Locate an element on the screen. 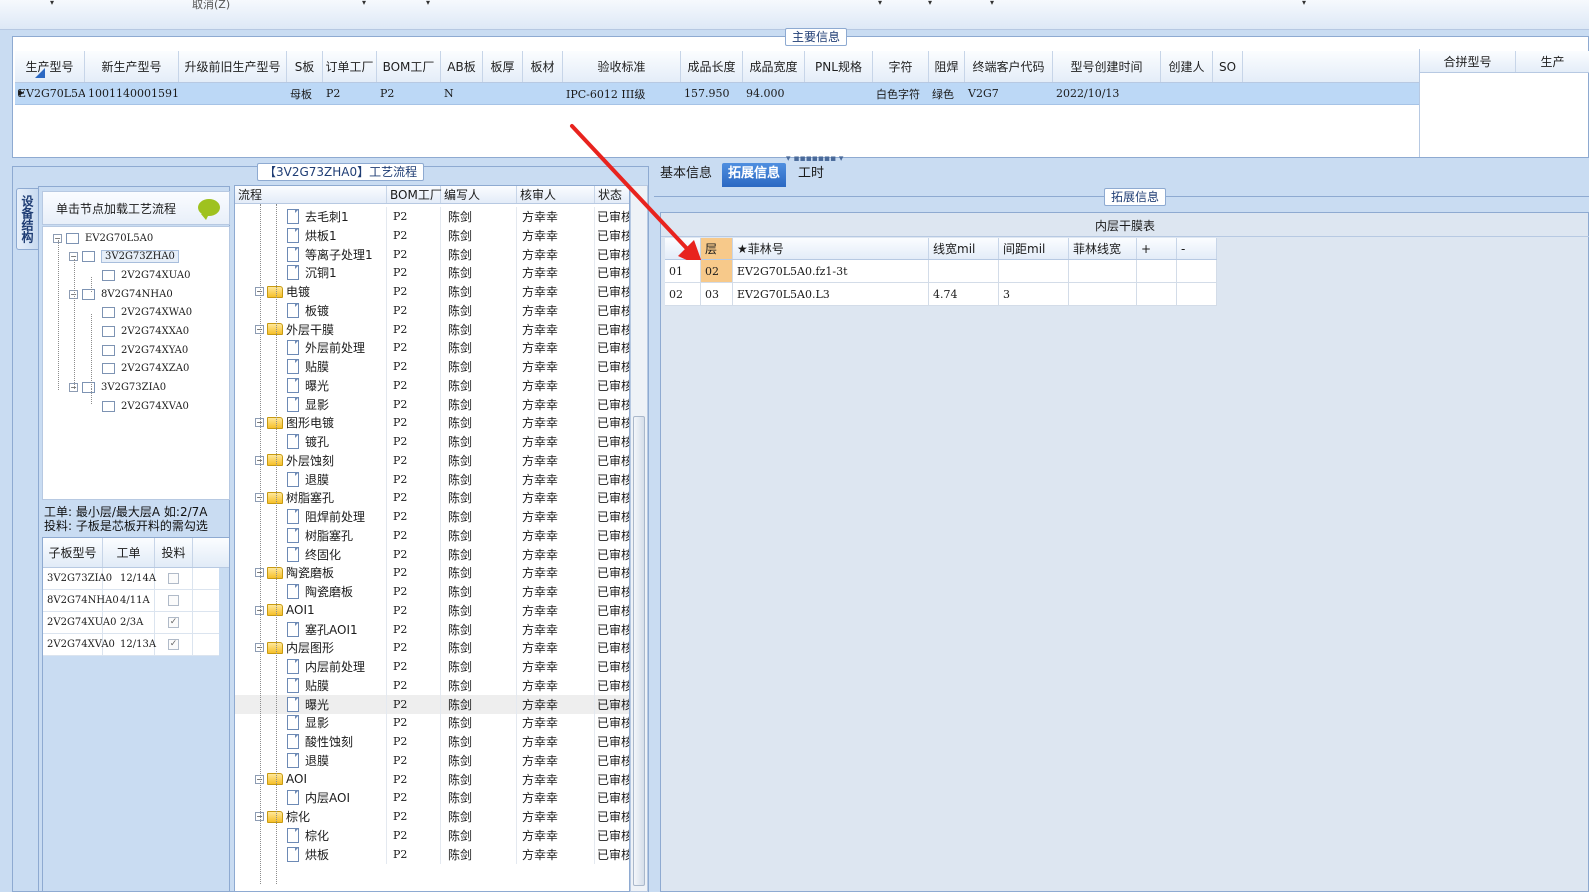  main-col-header: 创建人 is located at coordinates (1187, 66).